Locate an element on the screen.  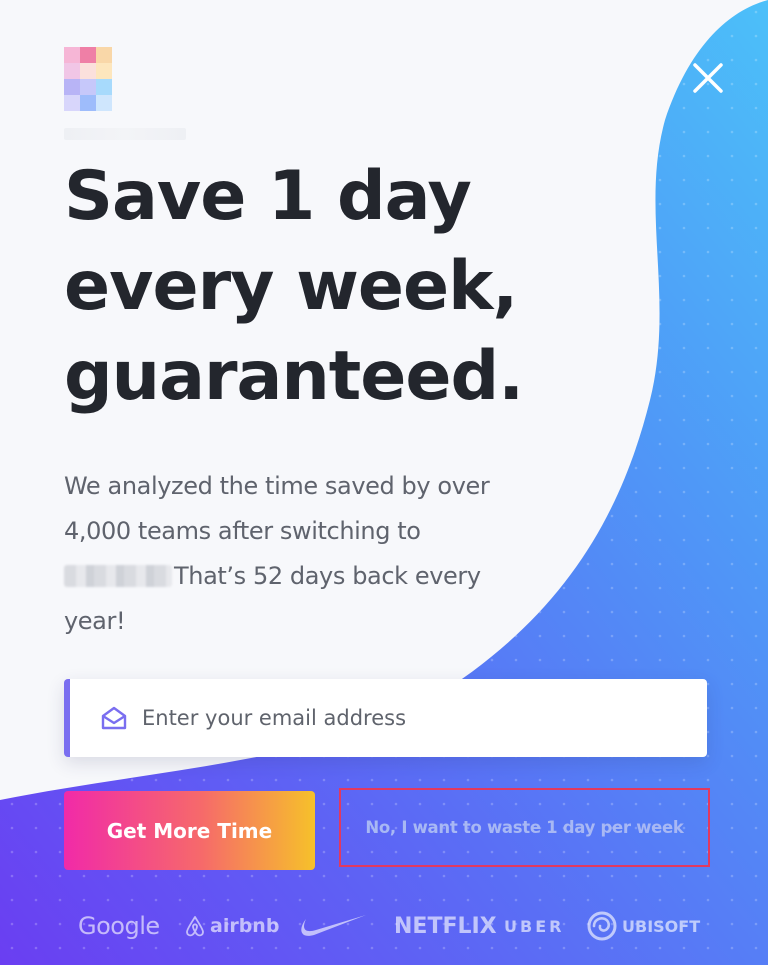
close-button is located at coordinates (708, 78).